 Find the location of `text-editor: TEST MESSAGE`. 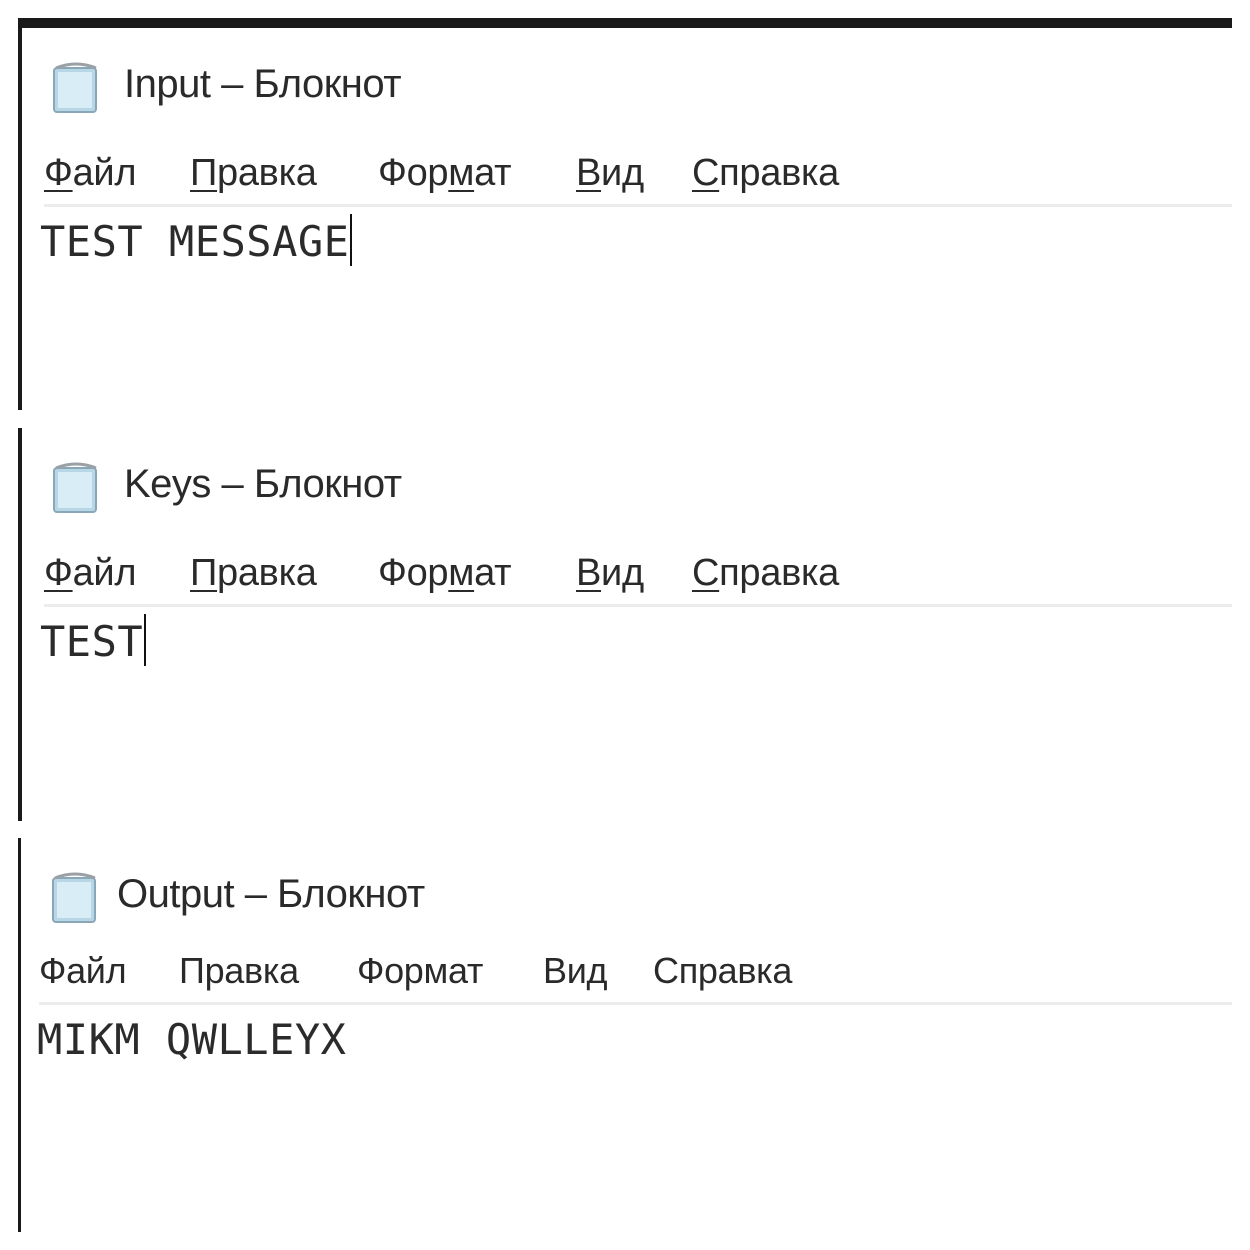

text-editor: TEST MESSAGE is located at coordinates (636, 312).